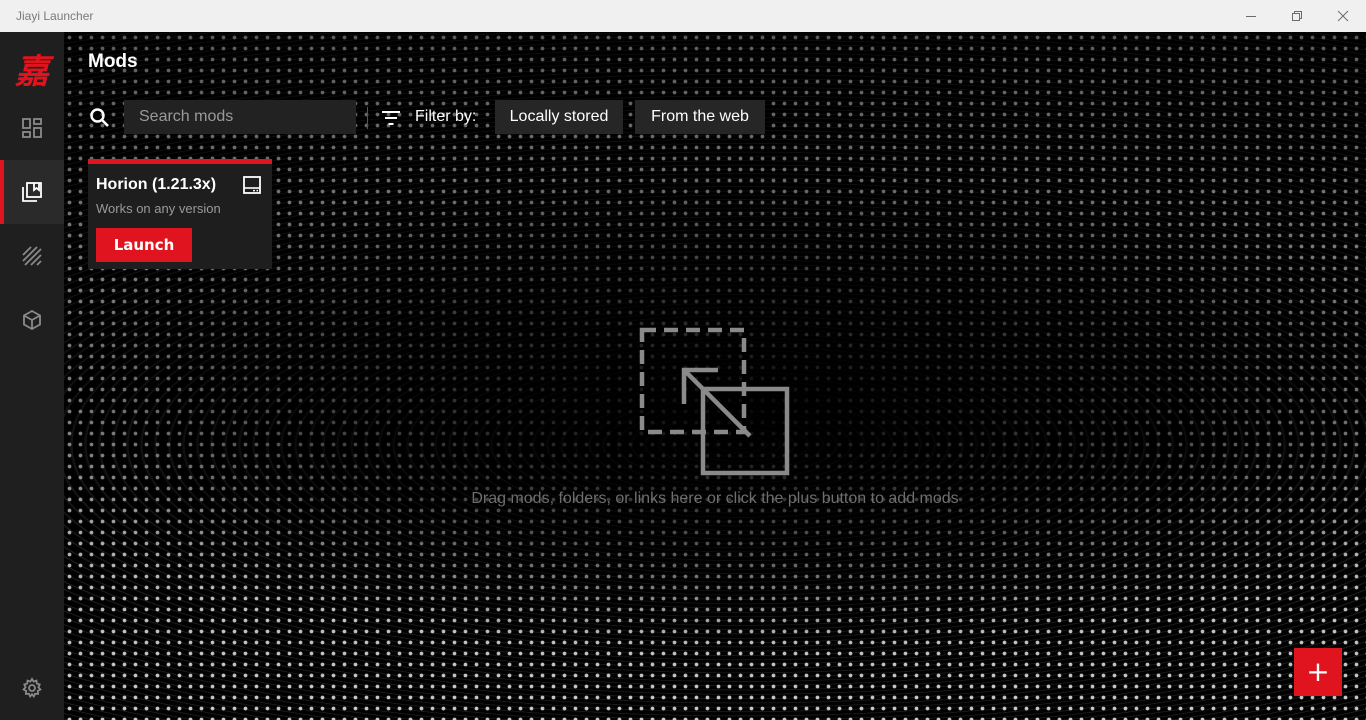 This screenshot has height=720, width=1366. Describe the element at coordinates (156, 184) in the screenshot. I see `mod-name: Horion (1.21.3x)` at that location.